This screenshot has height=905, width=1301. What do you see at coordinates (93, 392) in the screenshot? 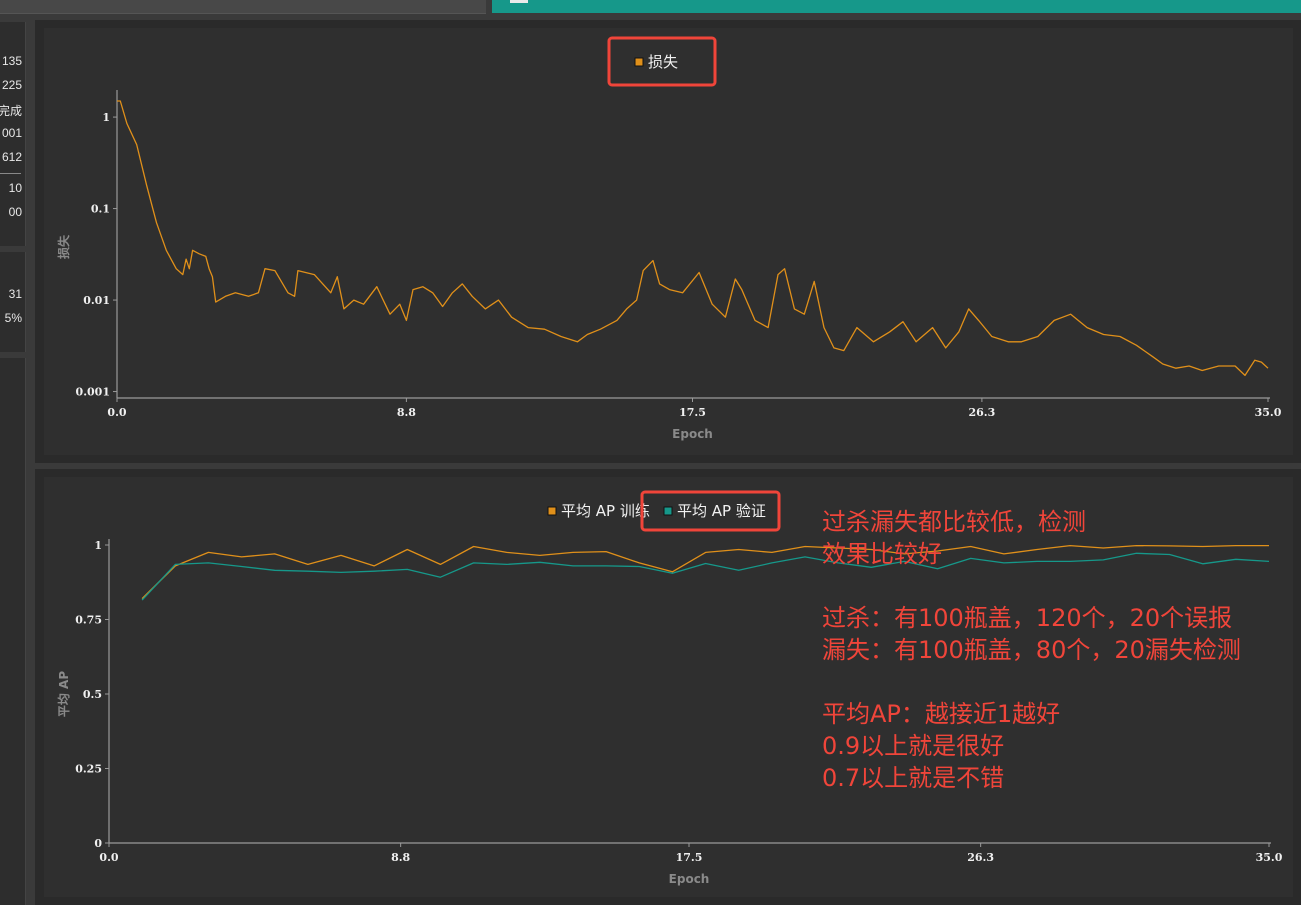
I see `y-tick-label: 0.001` at bounding box center [93, 392].